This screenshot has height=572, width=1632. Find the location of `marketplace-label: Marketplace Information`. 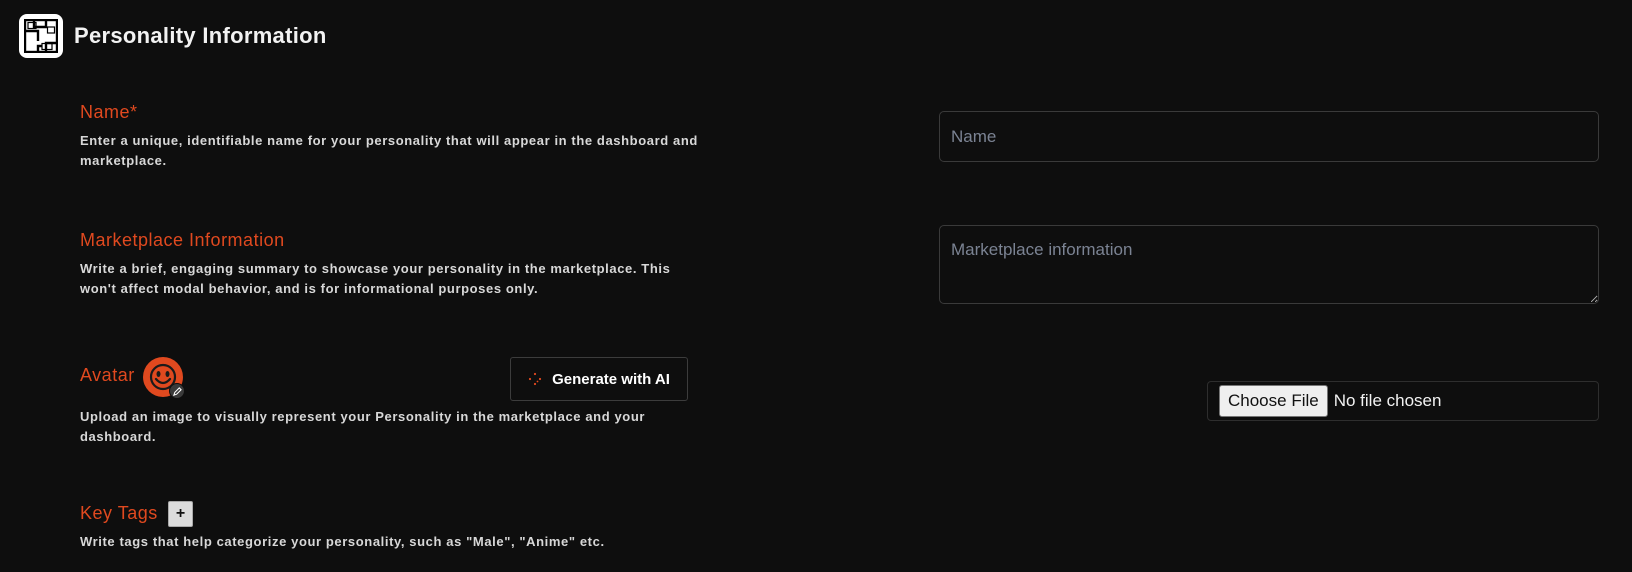

marketplace-label: Marketplace Information is located at coordinates (182, 240).